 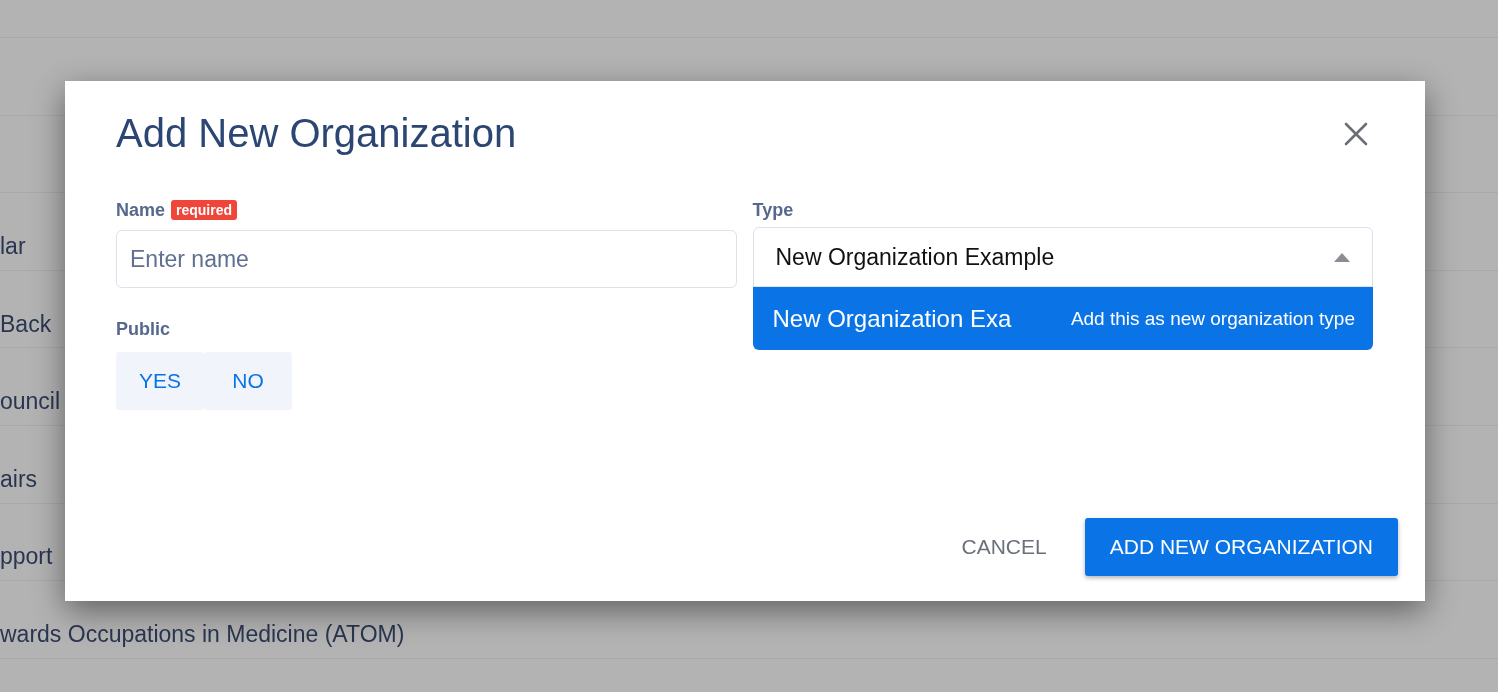 I want to click on list-item-text: airs, so click(x=19, y=479).